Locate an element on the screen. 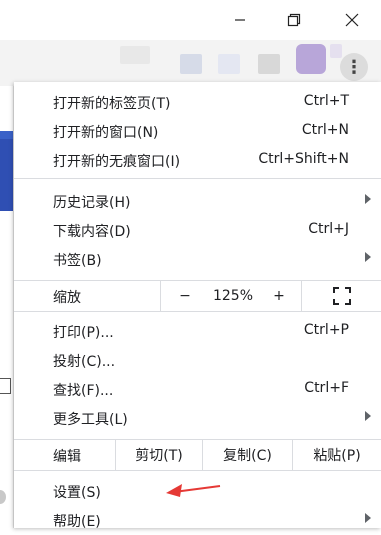 The image size is (381, 535). menu-item-bookmarks: 书签(B) is located at coordinates (197, 259).